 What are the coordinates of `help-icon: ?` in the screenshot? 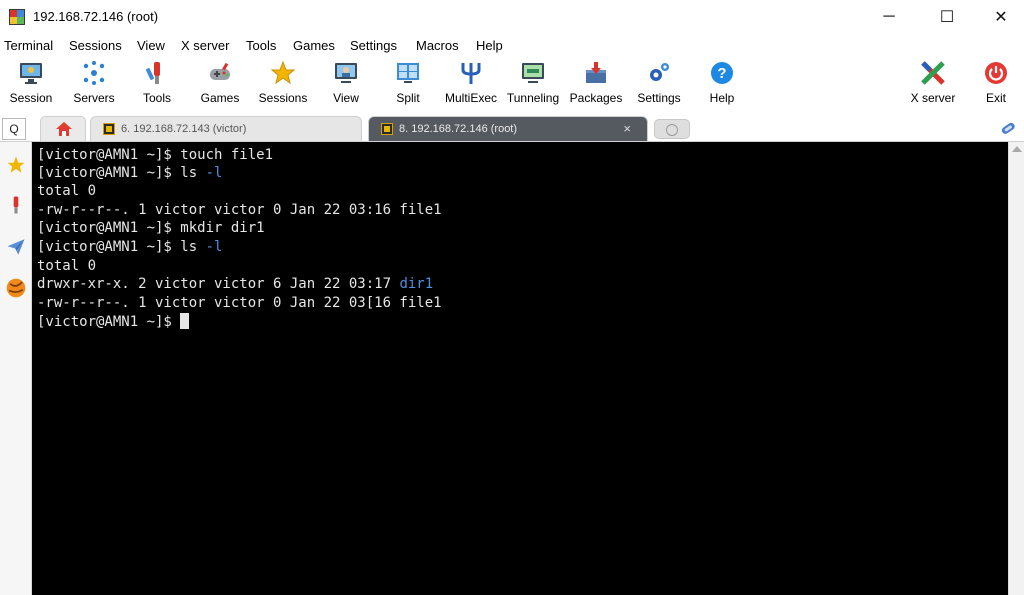 It's located at (722, 73).